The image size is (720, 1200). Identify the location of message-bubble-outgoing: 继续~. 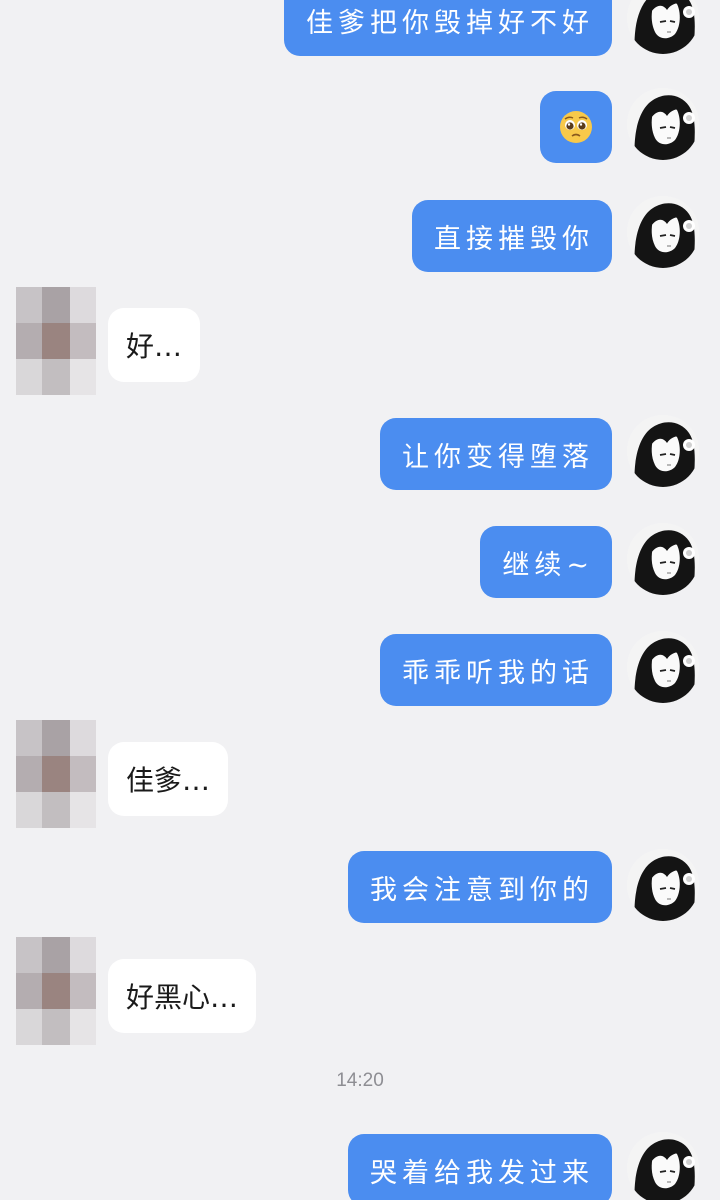
(546, 562).